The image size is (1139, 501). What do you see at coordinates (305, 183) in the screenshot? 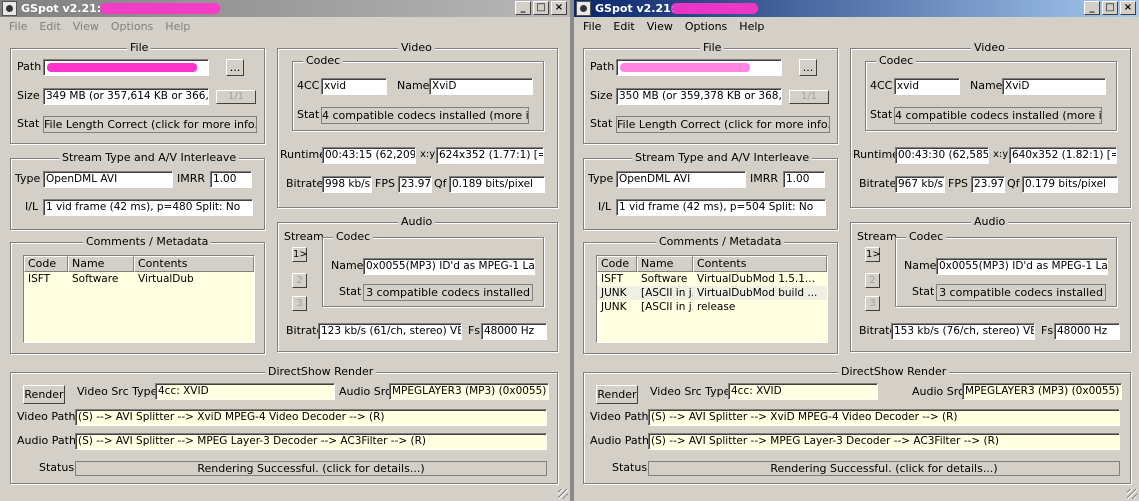
I see `video-bitrate-label: Bitrate` at bounding box center [305, 183].